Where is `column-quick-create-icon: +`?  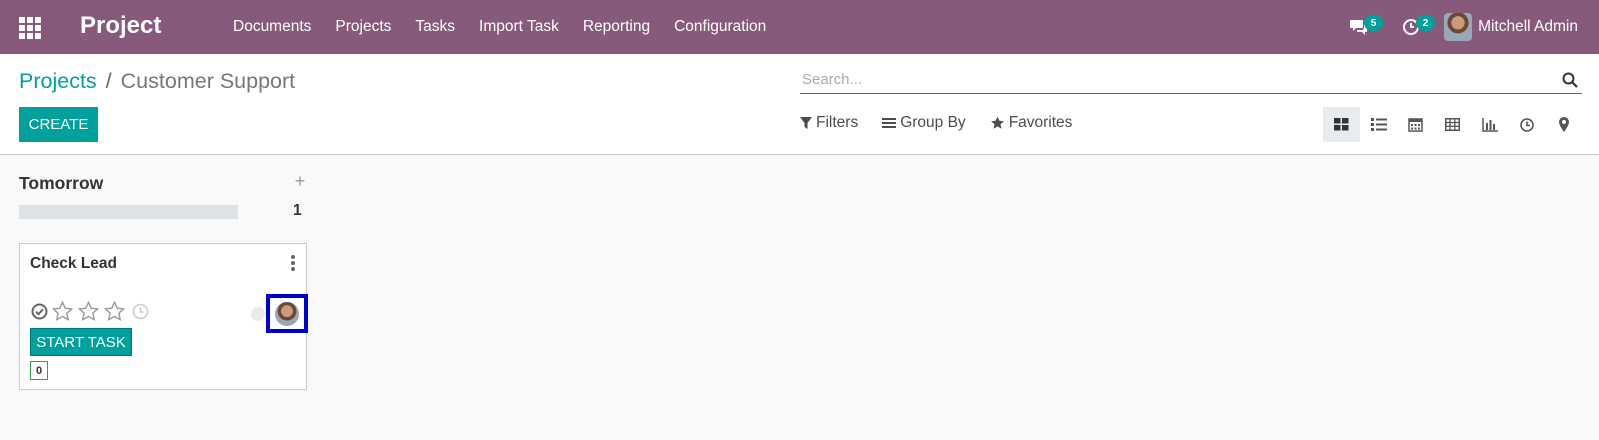
column-quick-create-icon: + is located at coordinates (300, 181).